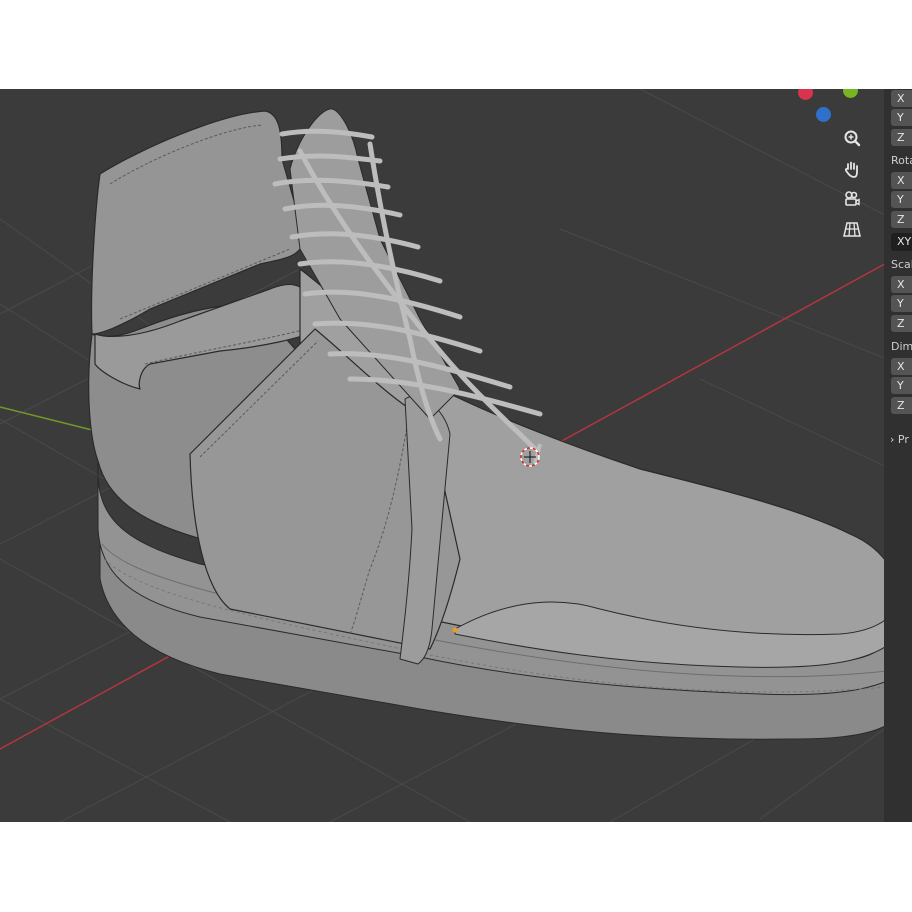 The height and width of the screenshot is (912, 912). I want to click on scale-y-field: Y, so click(901, 303).